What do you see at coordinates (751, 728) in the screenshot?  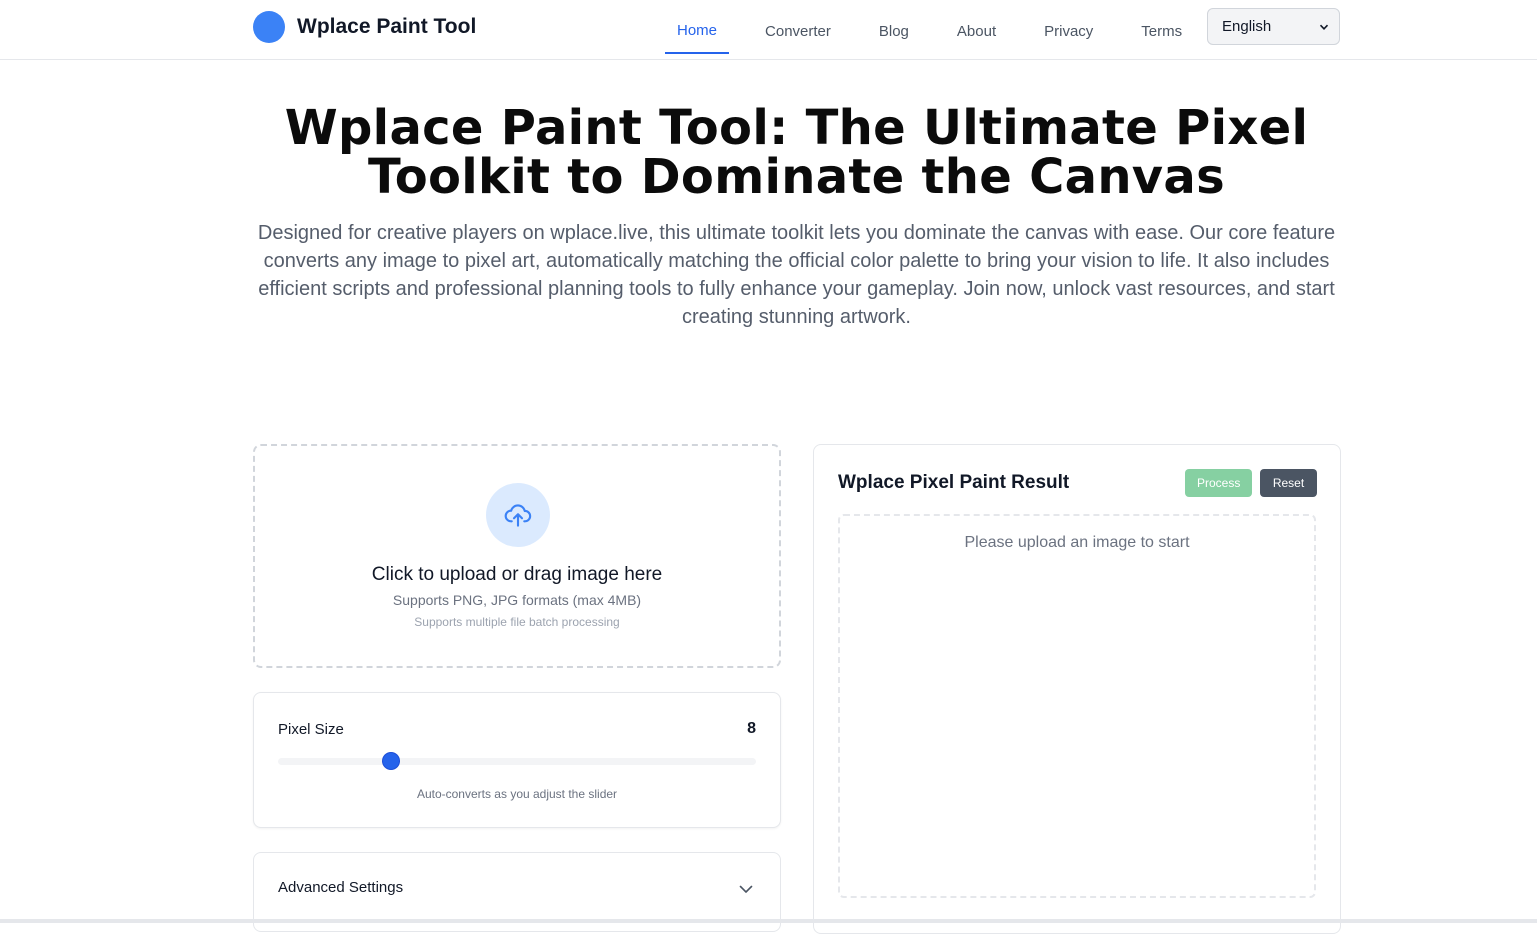 I see `pixel-size-value: 8` at bounding box center [751, 728].